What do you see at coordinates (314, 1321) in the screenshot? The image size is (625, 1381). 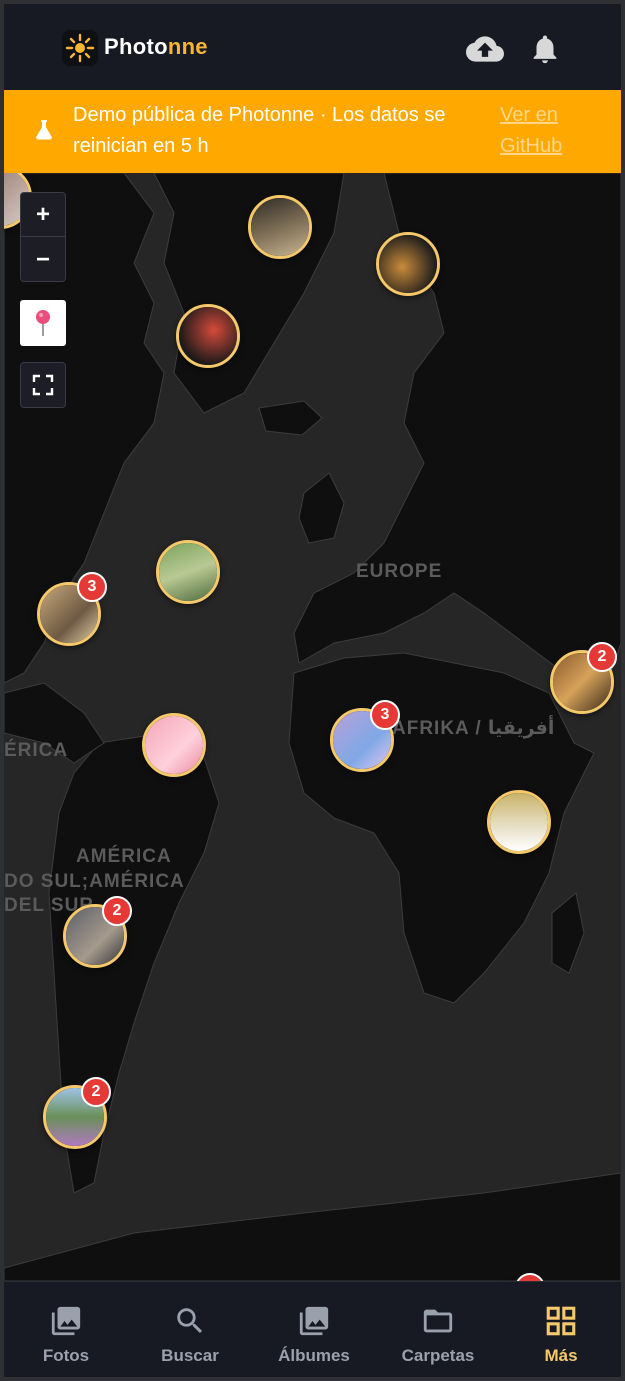 I see `albums-icon` at bounding box center [314, 1321].